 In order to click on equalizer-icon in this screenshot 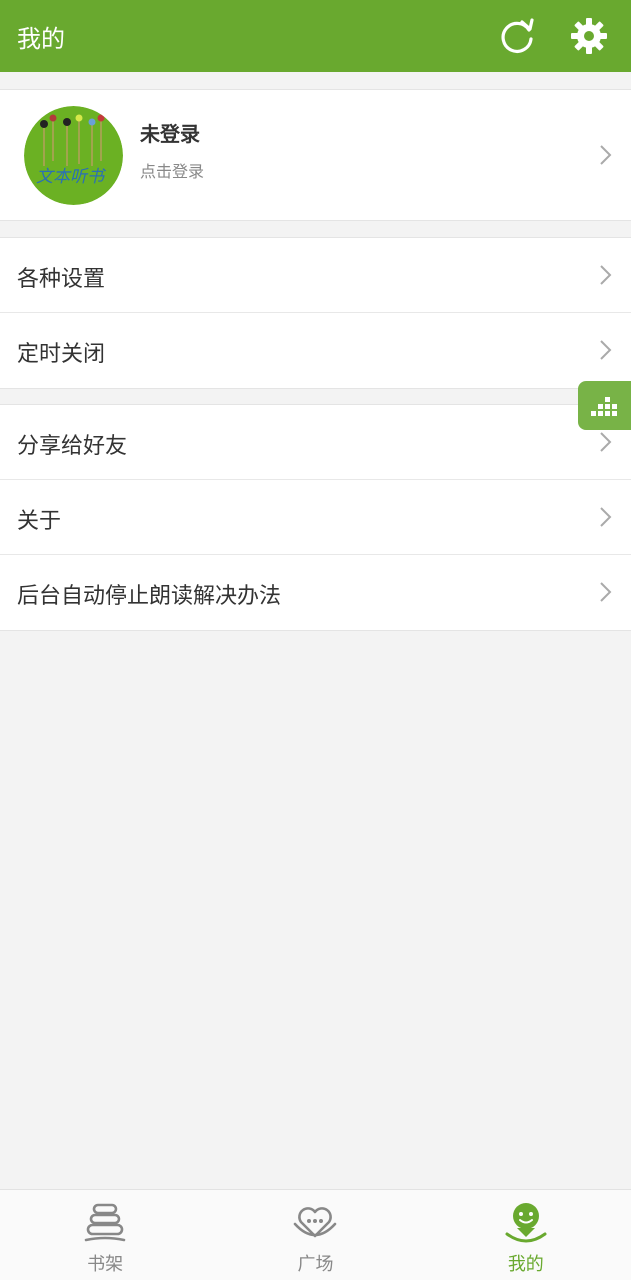, I will do `click(603, 406)`.